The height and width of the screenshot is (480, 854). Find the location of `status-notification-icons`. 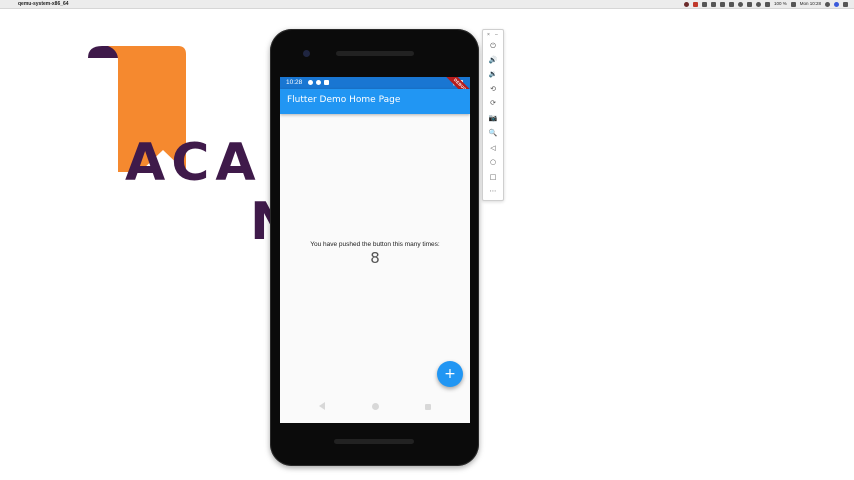

status-notification-icons is located at coordinates (318, 82).